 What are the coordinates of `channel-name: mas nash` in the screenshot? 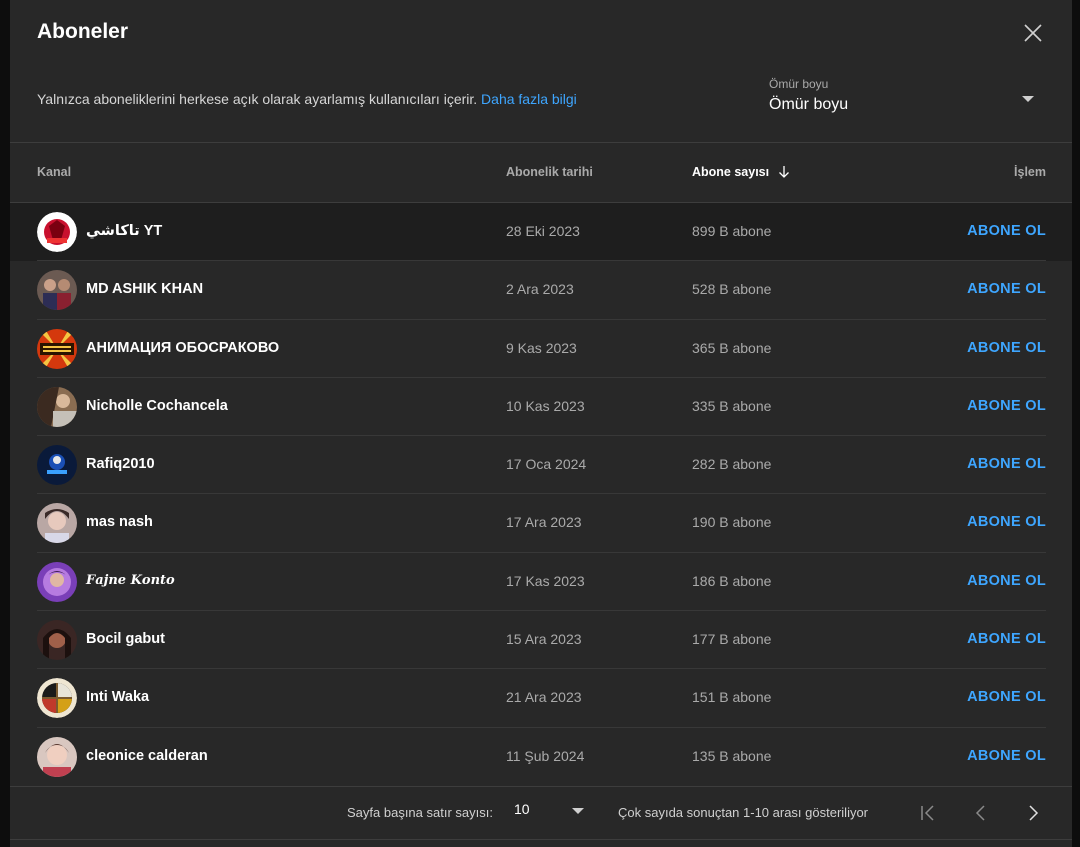 It's located at (119, 522).